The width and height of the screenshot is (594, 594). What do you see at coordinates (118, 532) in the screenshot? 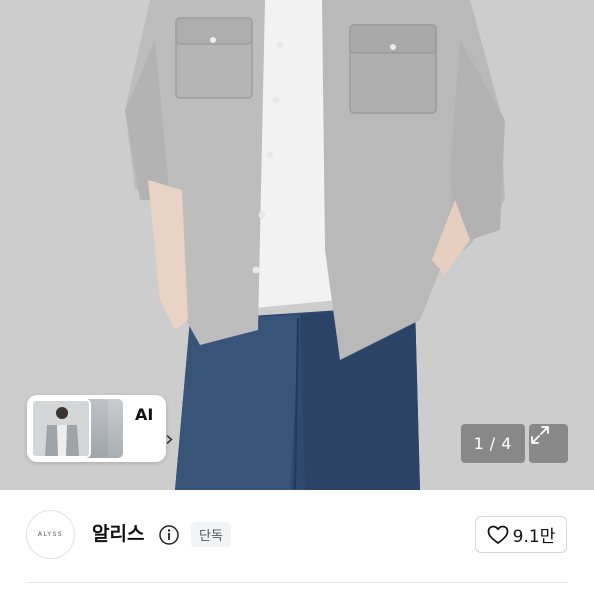
I see `store-name: 알리스` at bounding box center [118, 532].